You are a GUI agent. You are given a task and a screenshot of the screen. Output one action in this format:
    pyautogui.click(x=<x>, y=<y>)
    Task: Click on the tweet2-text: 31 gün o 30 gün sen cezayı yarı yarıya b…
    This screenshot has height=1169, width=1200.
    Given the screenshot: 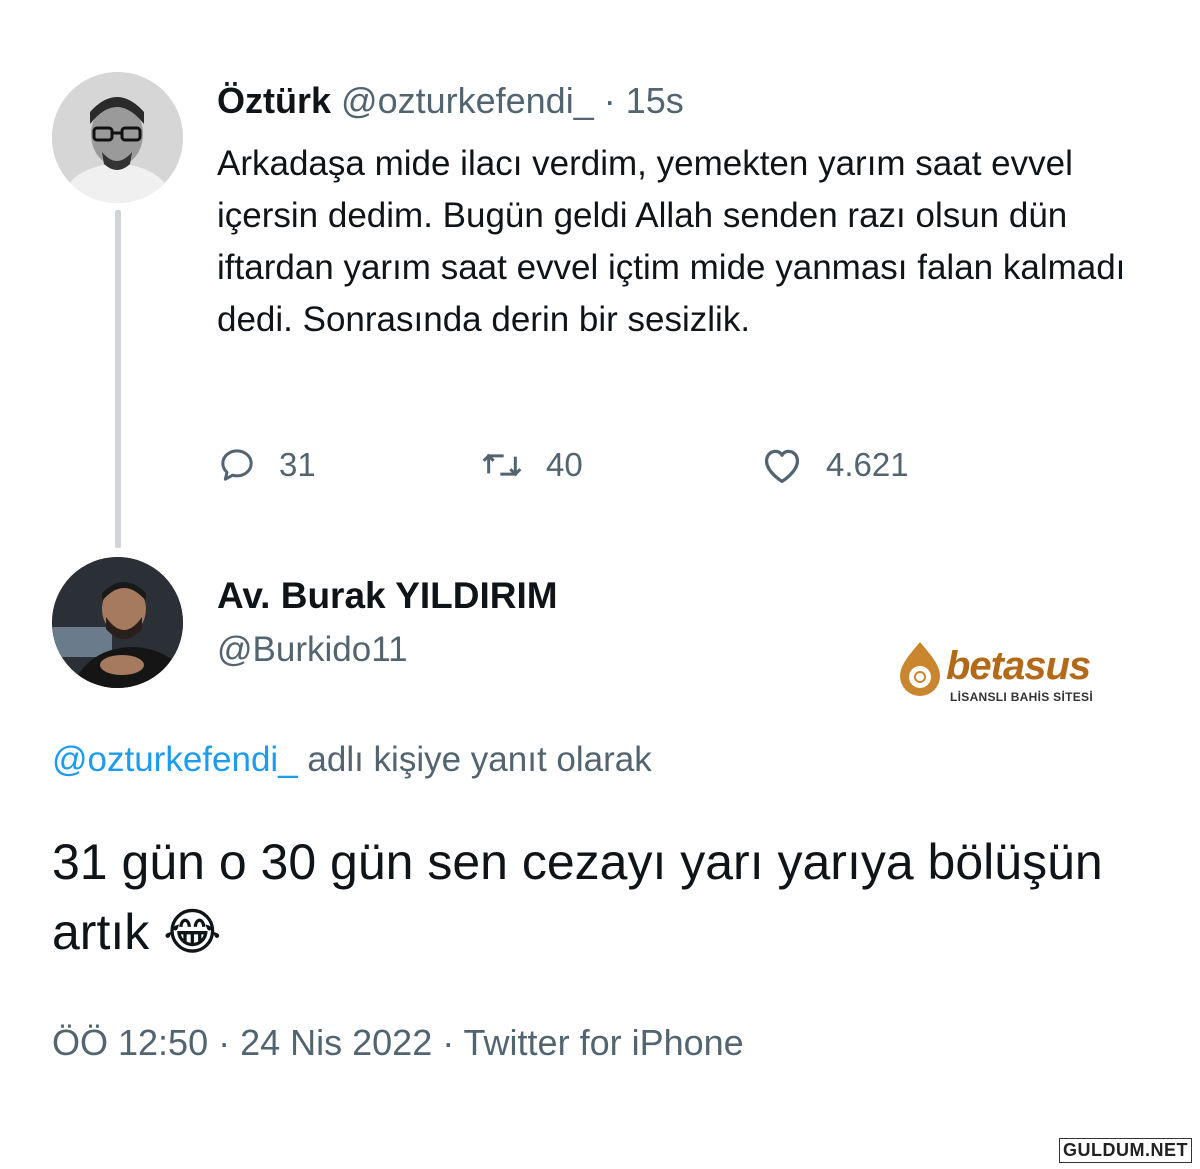 What is the action you would take?
    pyautogui.click(x=577, y=897)
    